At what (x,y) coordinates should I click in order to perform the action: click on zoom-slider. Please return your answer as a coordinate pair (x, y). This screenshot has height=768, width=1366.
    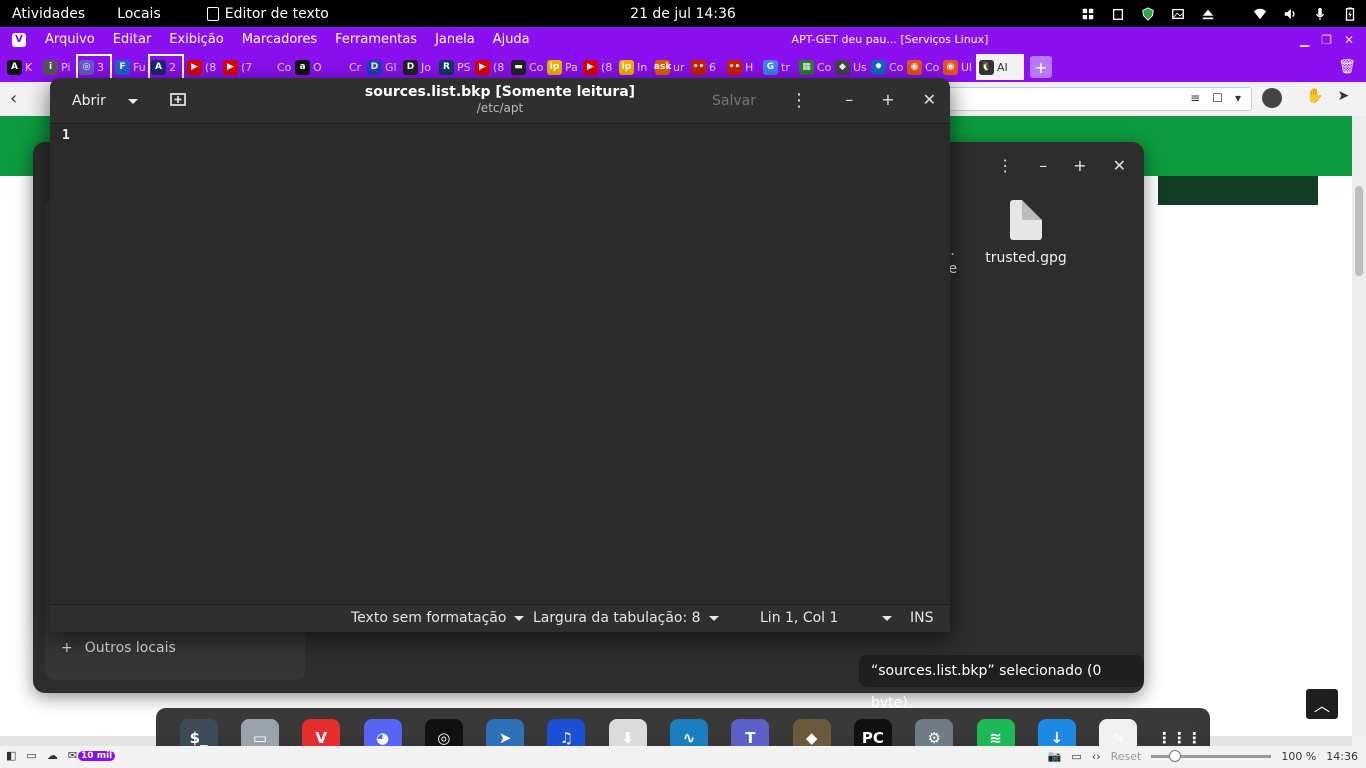
    Looking at the image, I should click on (1211, 756).